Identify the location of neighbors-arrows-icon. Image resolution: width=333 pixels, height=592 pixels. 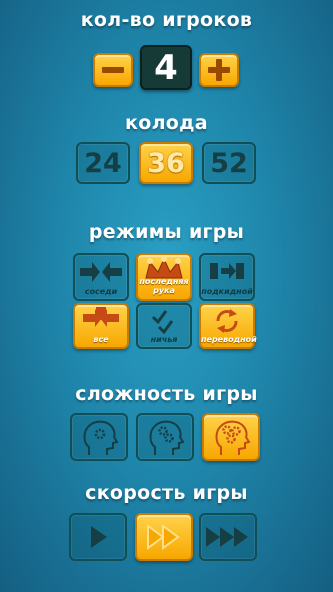
(101, 272).